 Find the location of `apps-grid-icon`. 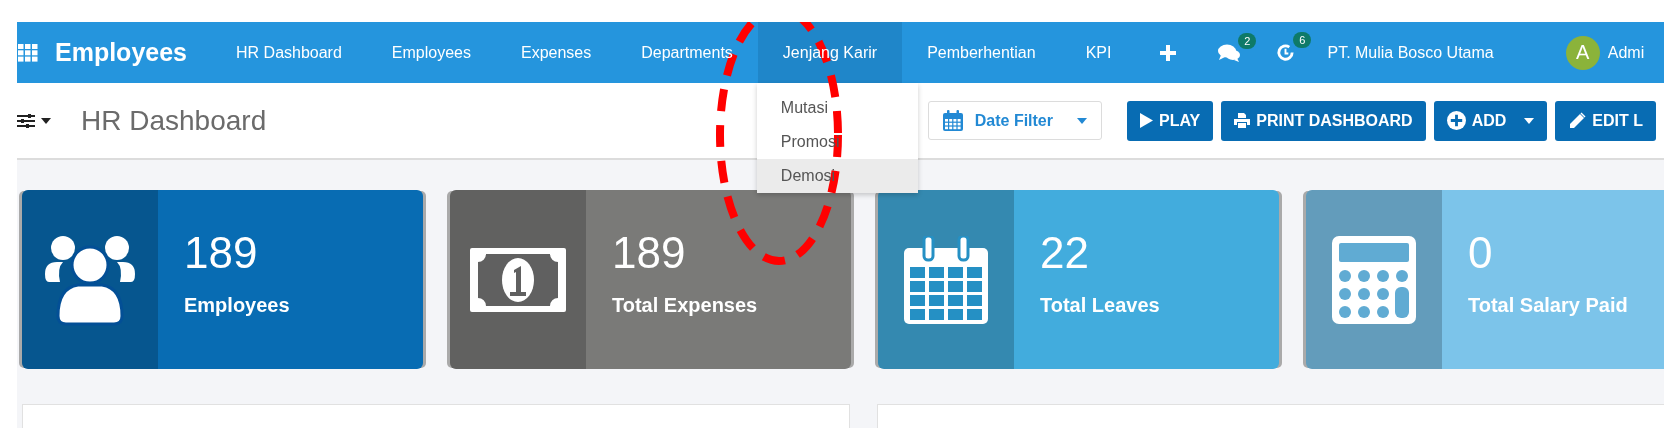

apps-grid-icon is located at coordinates (28, 52).